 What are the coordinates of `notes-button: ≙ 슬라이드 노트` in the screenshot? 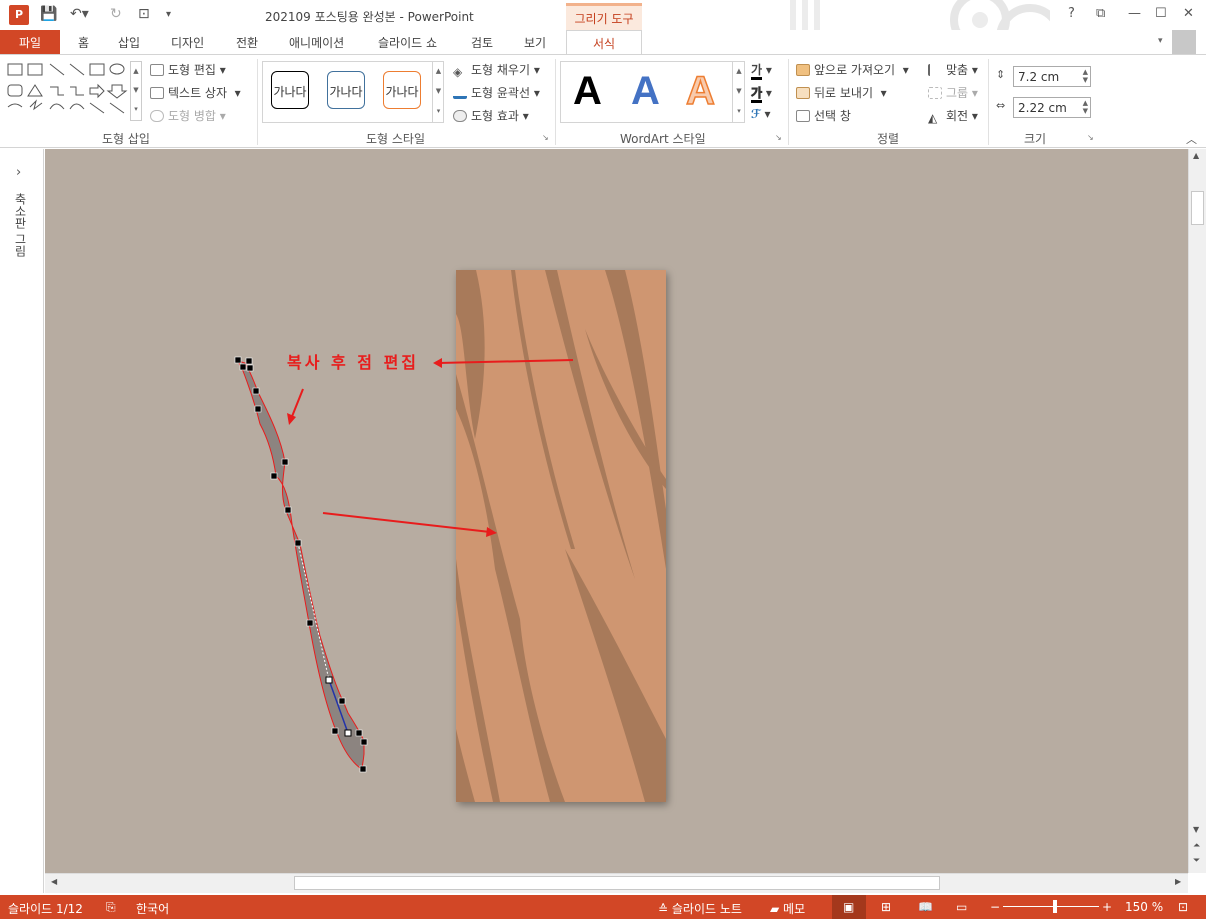 It's located at (700, 908).